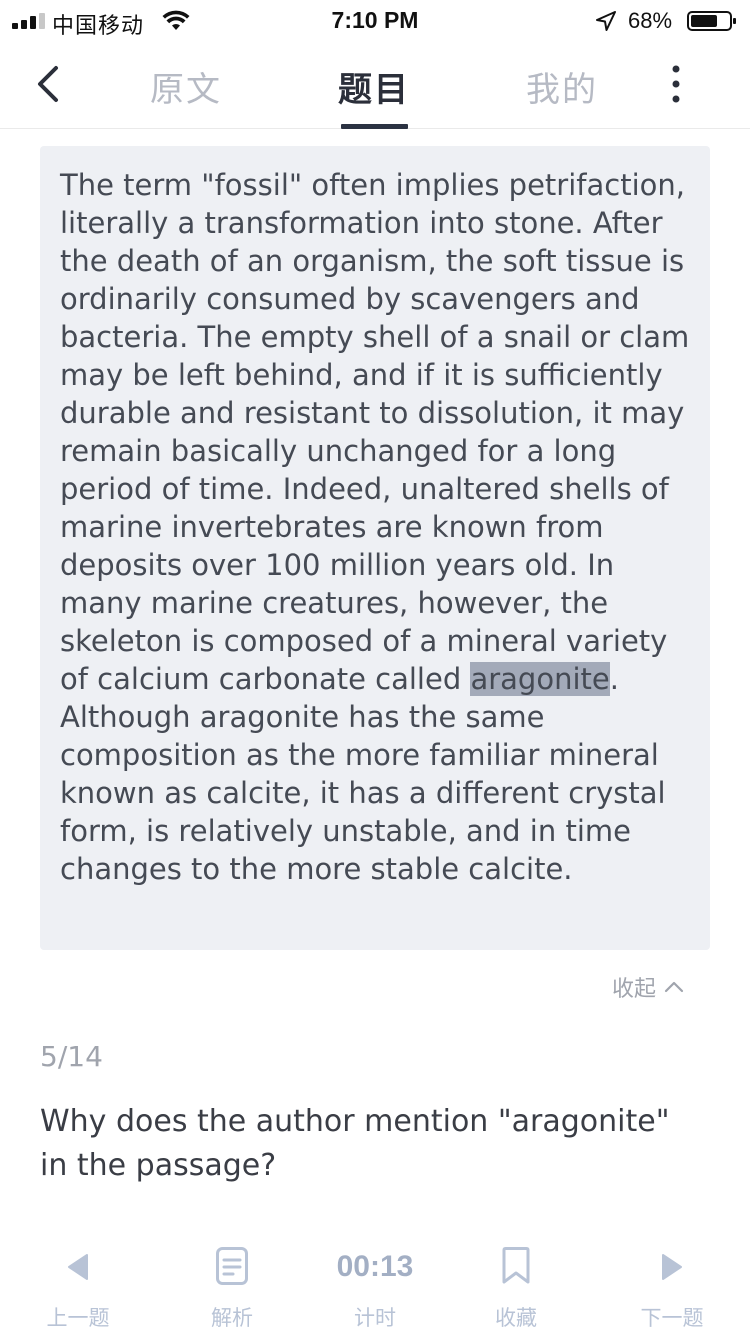  I want to click on battery-percent: 68%, so click(650, 20).